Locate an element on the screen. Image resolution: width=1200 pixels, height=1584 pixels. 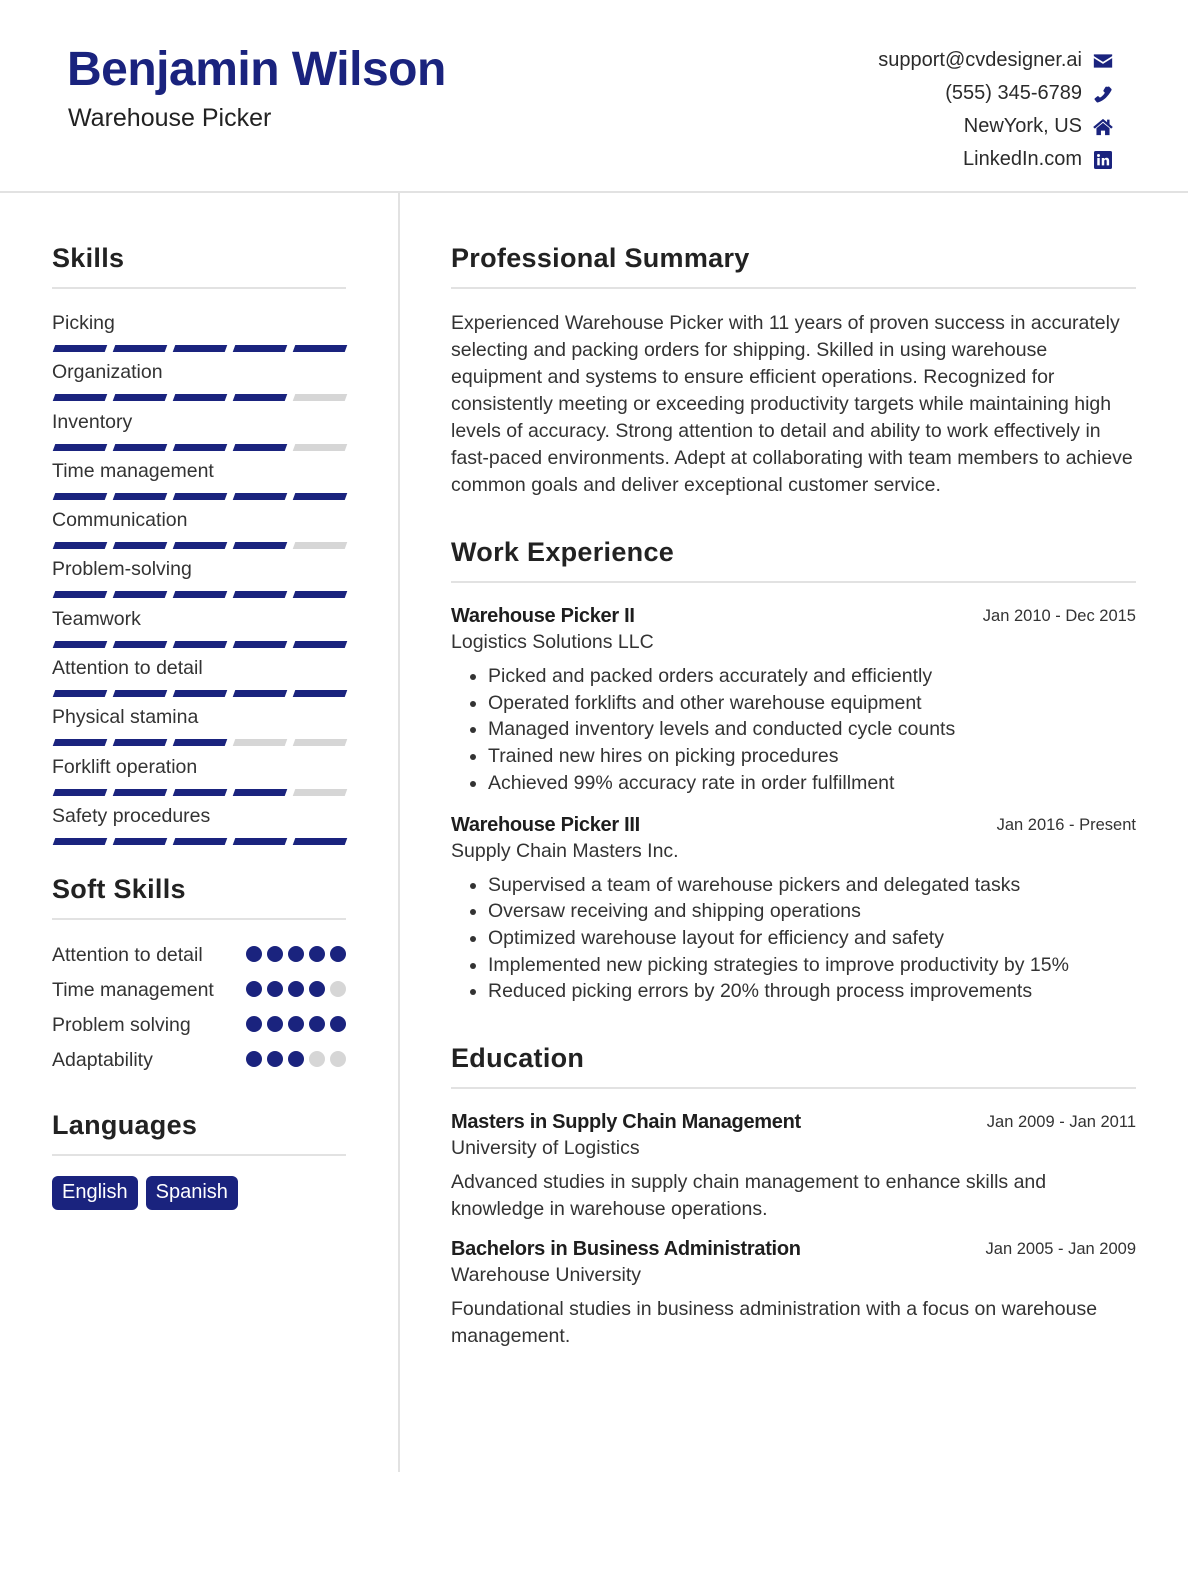
skill-label: Teamwork is located at coordinates (96, 618).